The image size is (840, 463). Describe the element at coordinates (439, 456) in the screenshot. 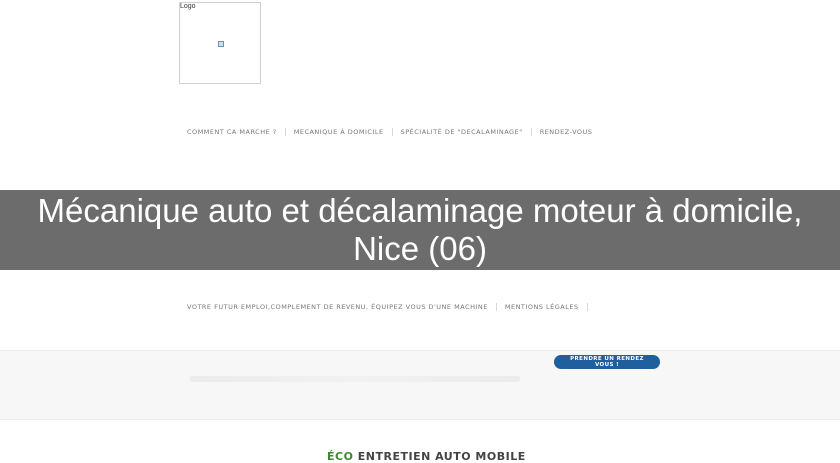

I see `brand-rest: ENTRETIEN AUTO MOBILE` at that location.